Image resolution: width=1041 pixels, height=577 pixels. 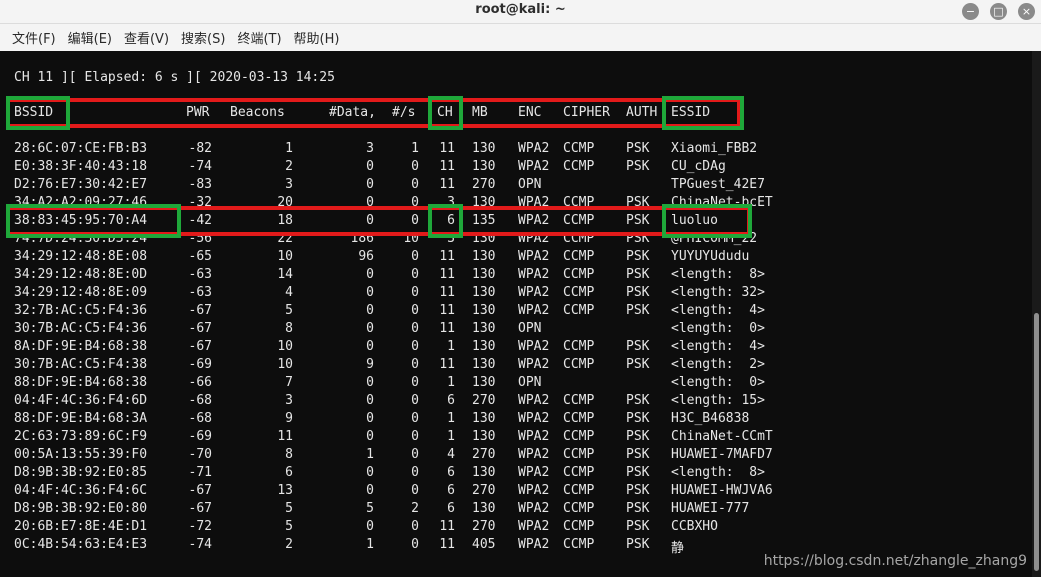 What do you see at coordinates (451, 436) in the screenshot?
I see `cell-ch: 1` at bounding box center [451, 436].